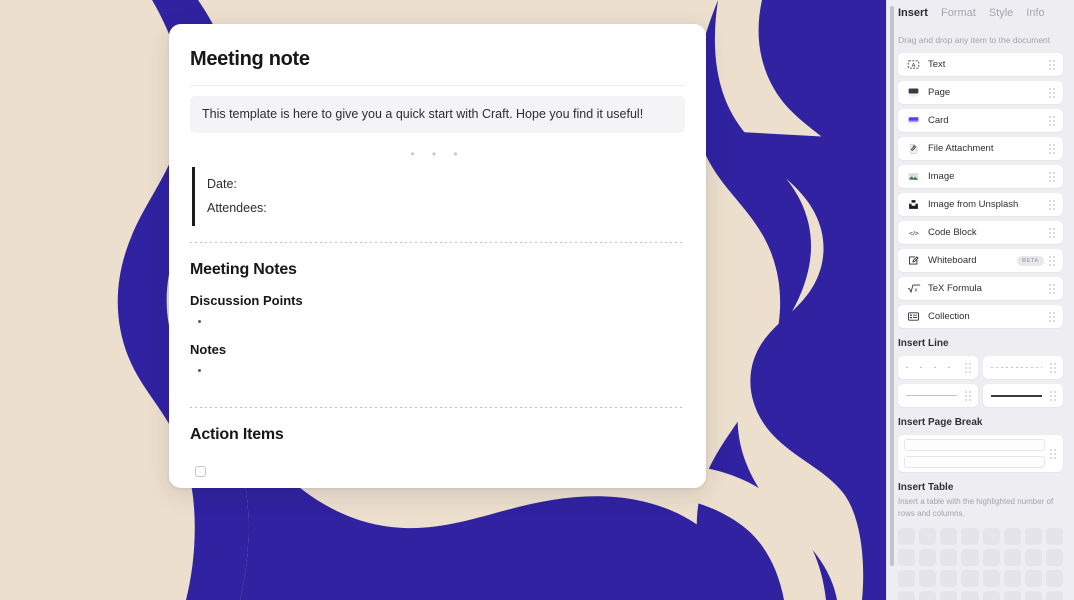  What do you see at coordinates (446, 185) in the screenshot?
I see `quote-line-date: Date:` at bounding box center [446, 185].